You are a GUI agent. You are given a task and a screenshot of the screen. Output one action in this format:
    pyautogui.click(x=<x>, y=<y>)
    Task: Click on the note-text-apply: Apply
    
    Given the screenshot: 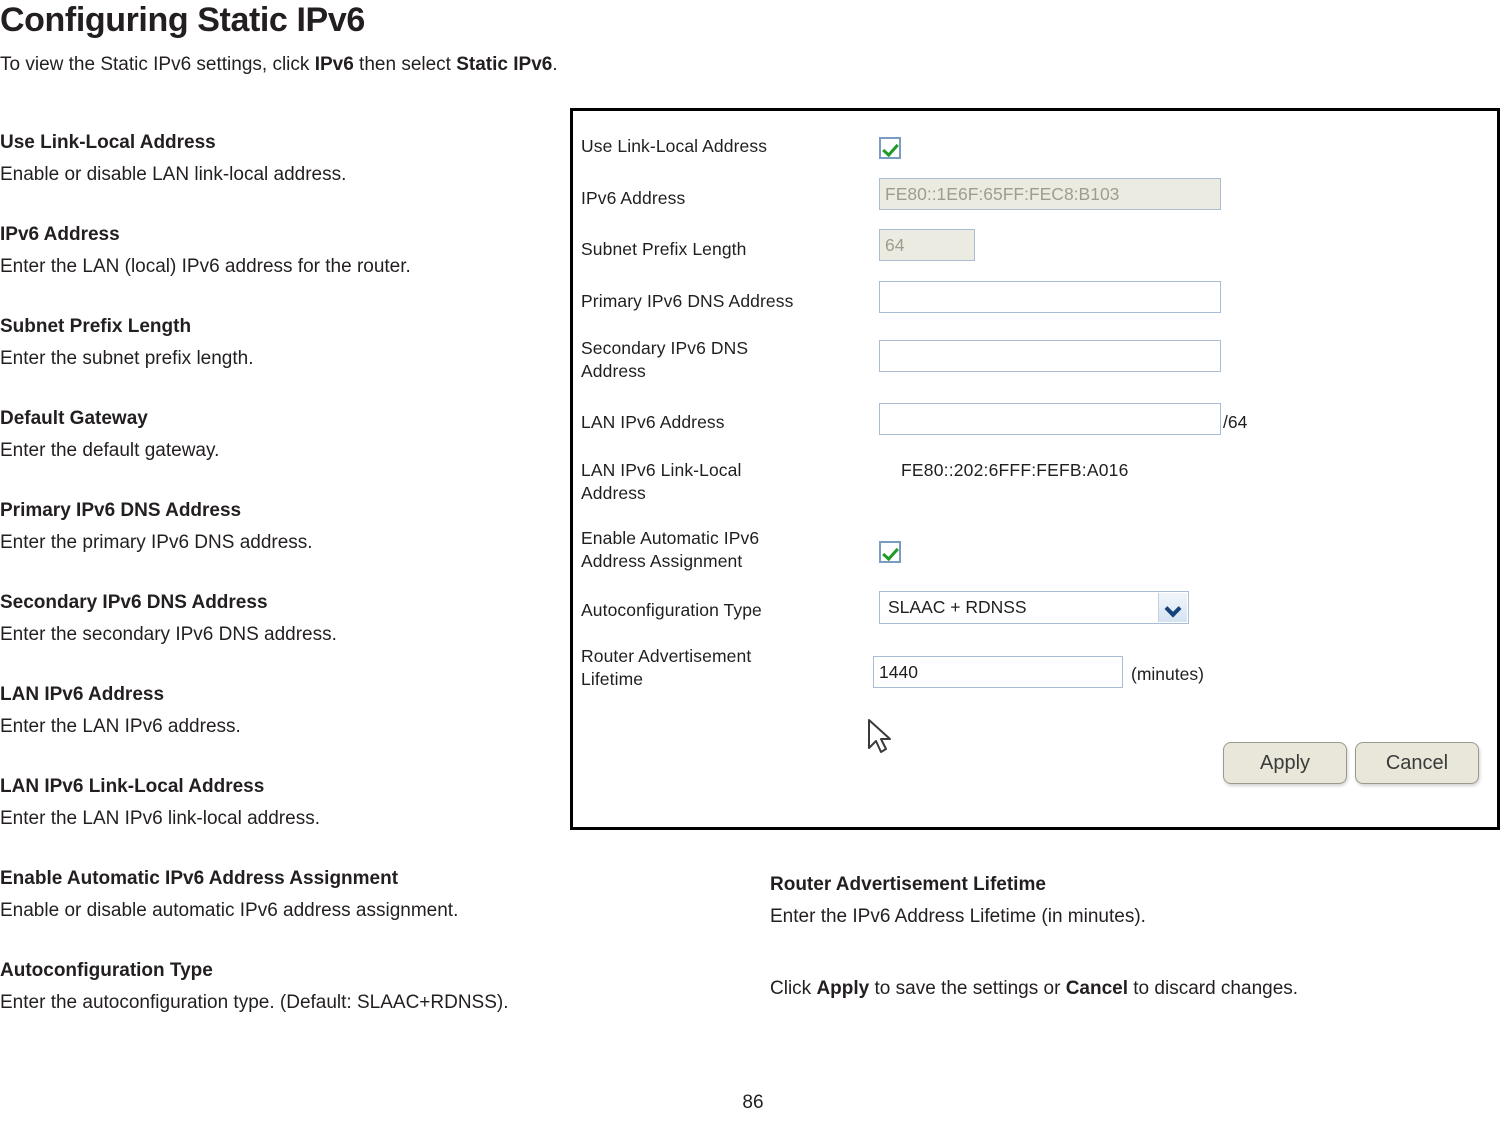 What is the action you would take?
    pyautogui.click(x=843, y=988)
    